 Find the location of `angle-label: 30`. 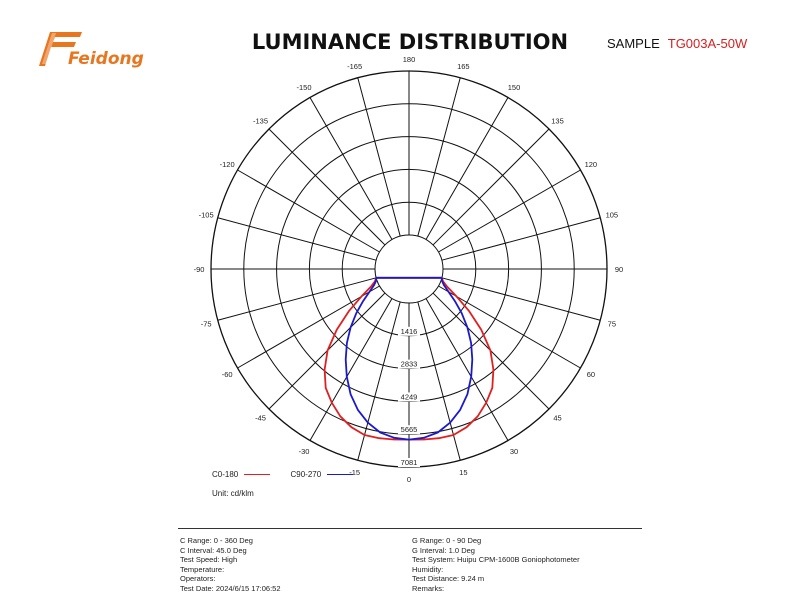

angle-label: 30 is located at coordinates (514, 451).